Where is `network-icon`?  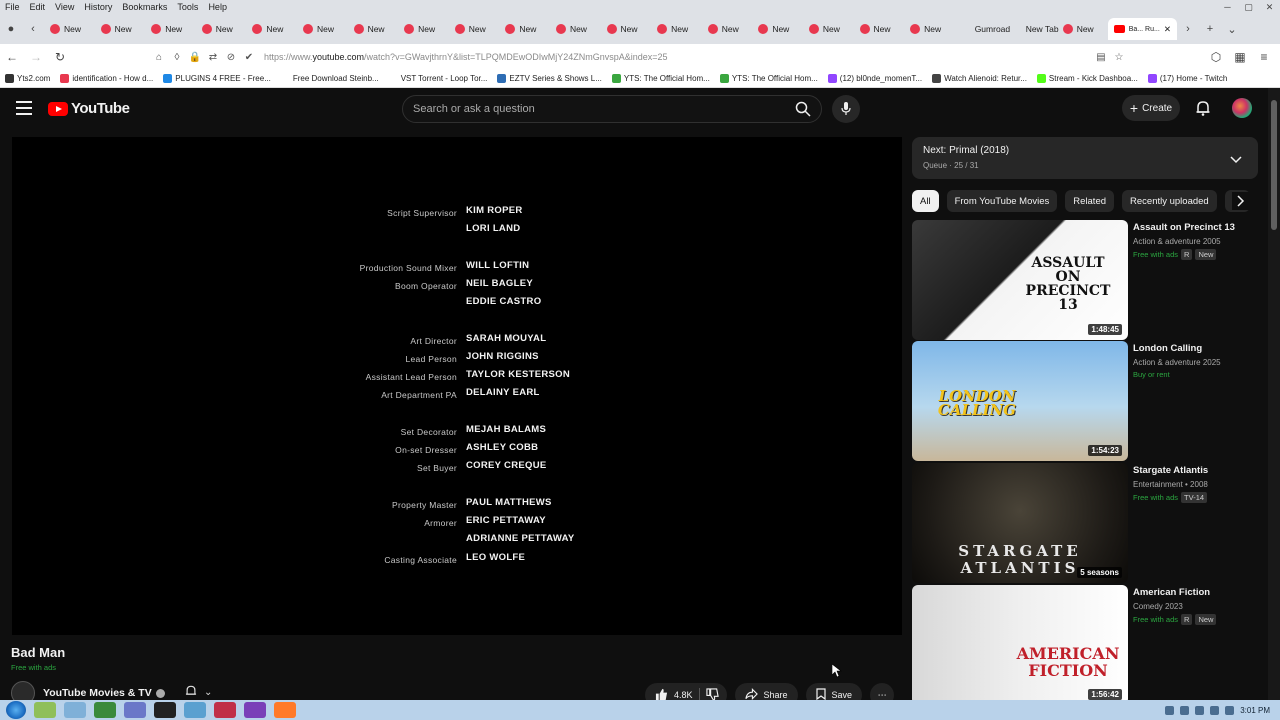 network-icon is located at coordinates (1215, 710).